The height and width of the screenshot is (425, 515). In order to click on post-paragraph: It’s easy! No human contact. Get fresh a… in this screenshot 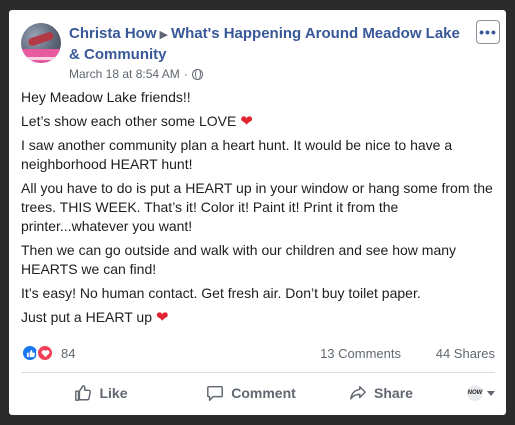, I will do `click(221, 293)`.